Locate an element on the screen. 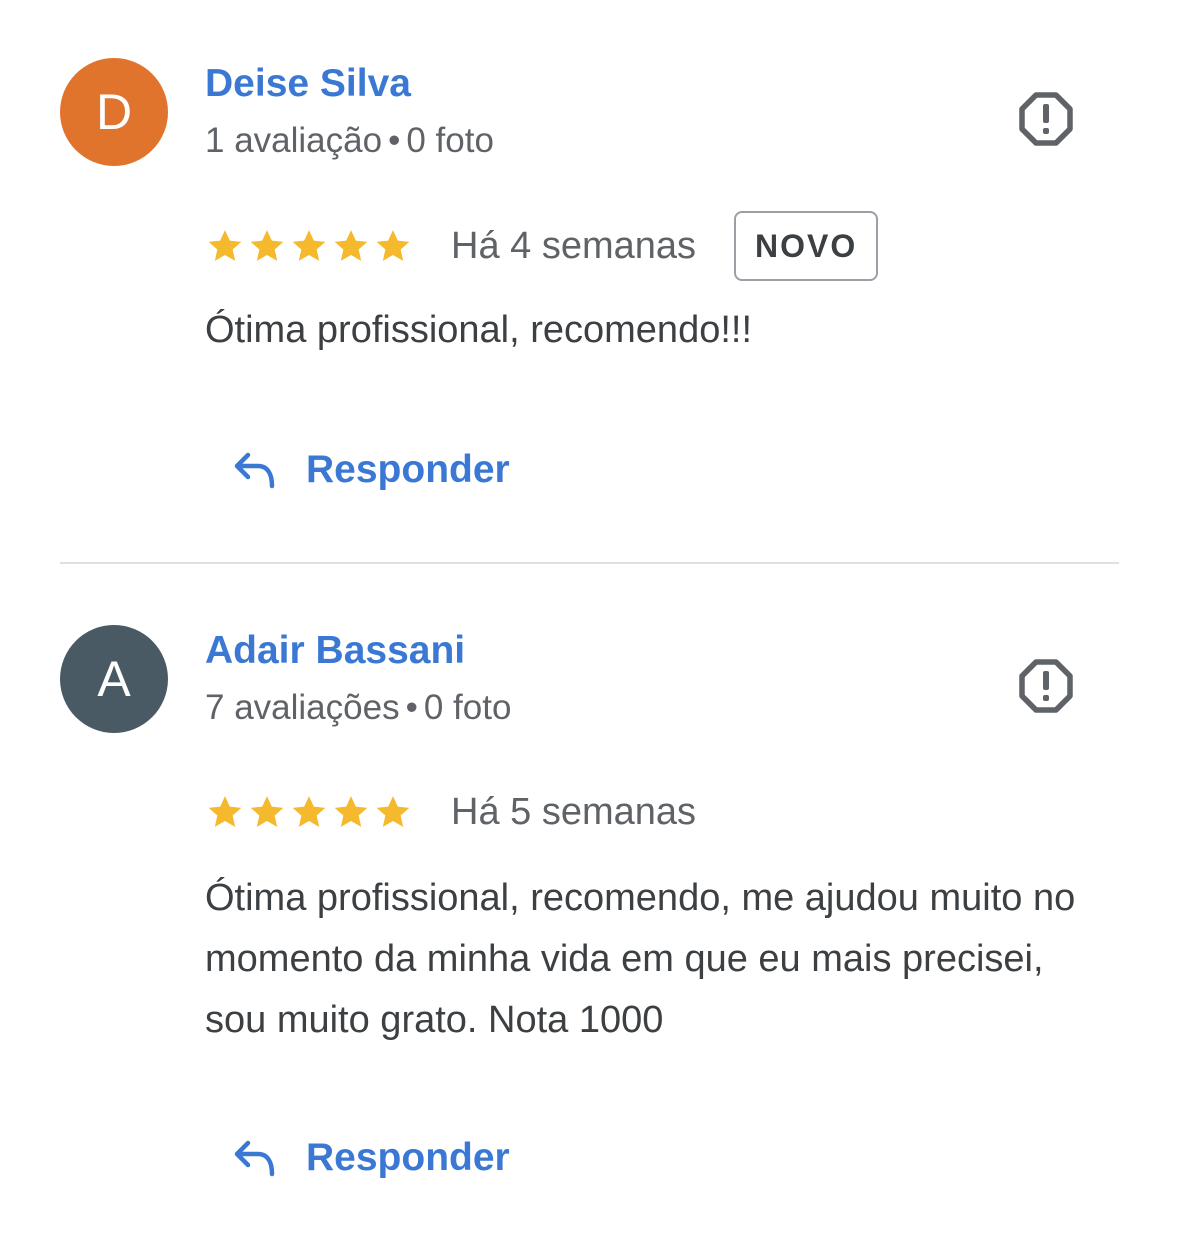  rating-row: Há 4 semanas NOVO is located at coordinates (542, 246).